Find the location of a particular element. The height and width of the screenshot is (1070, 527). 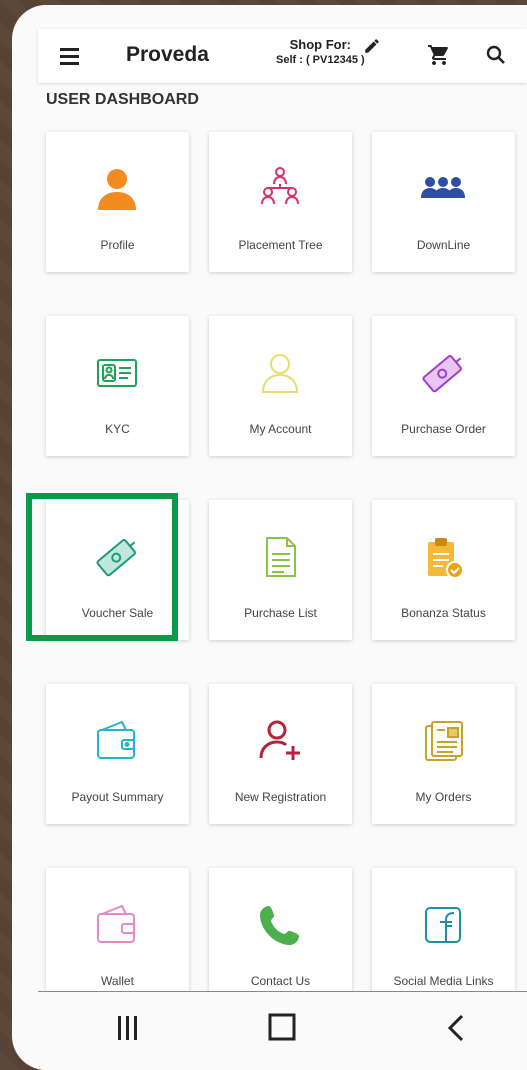

tile-voucher-sale: Voucher Sale is located at coordinates (117, 570).